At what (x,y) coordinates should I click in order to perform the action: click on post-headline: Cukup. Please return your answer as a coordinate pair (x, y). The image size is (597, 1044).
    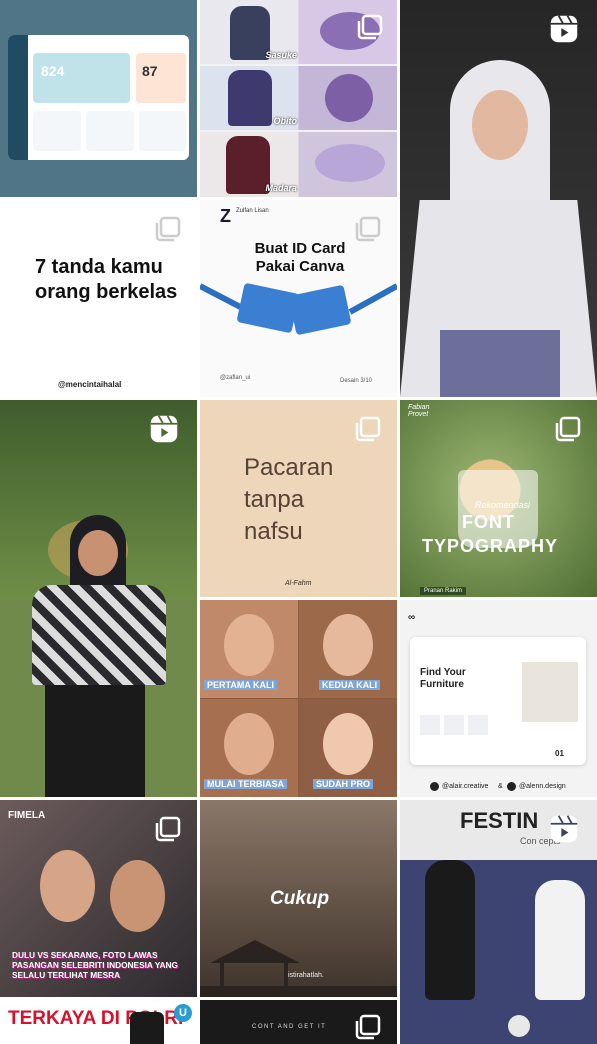
    Looking at the image, I should click on (300, 898).